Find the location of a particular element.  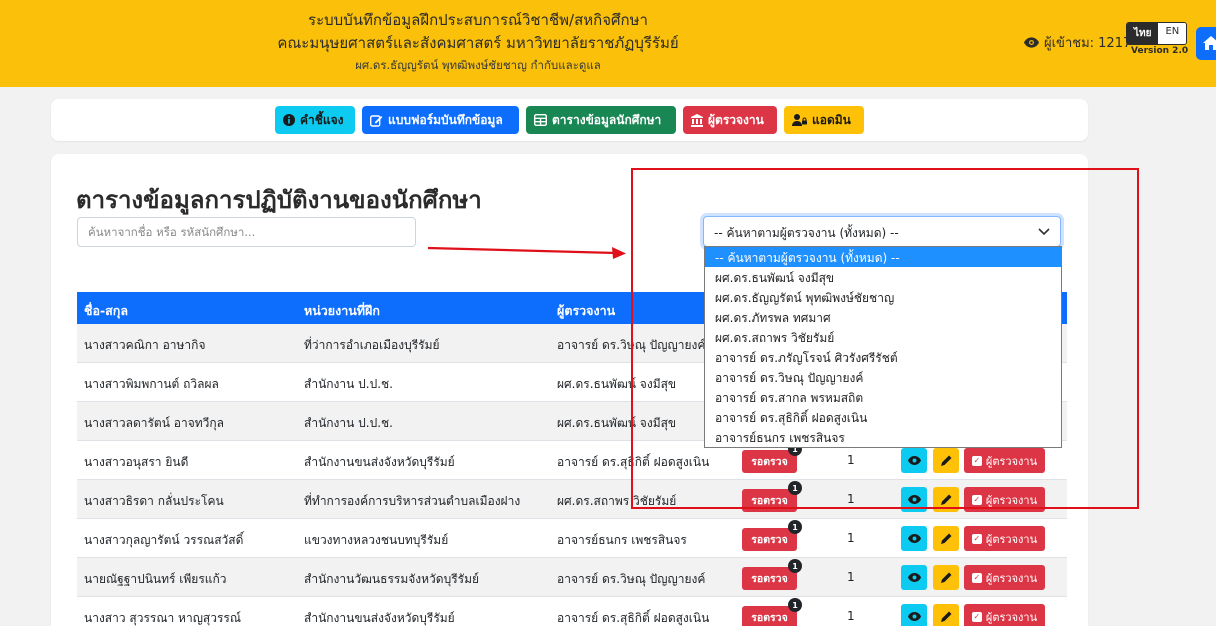

info-icon is located at coordinates (289, 120).